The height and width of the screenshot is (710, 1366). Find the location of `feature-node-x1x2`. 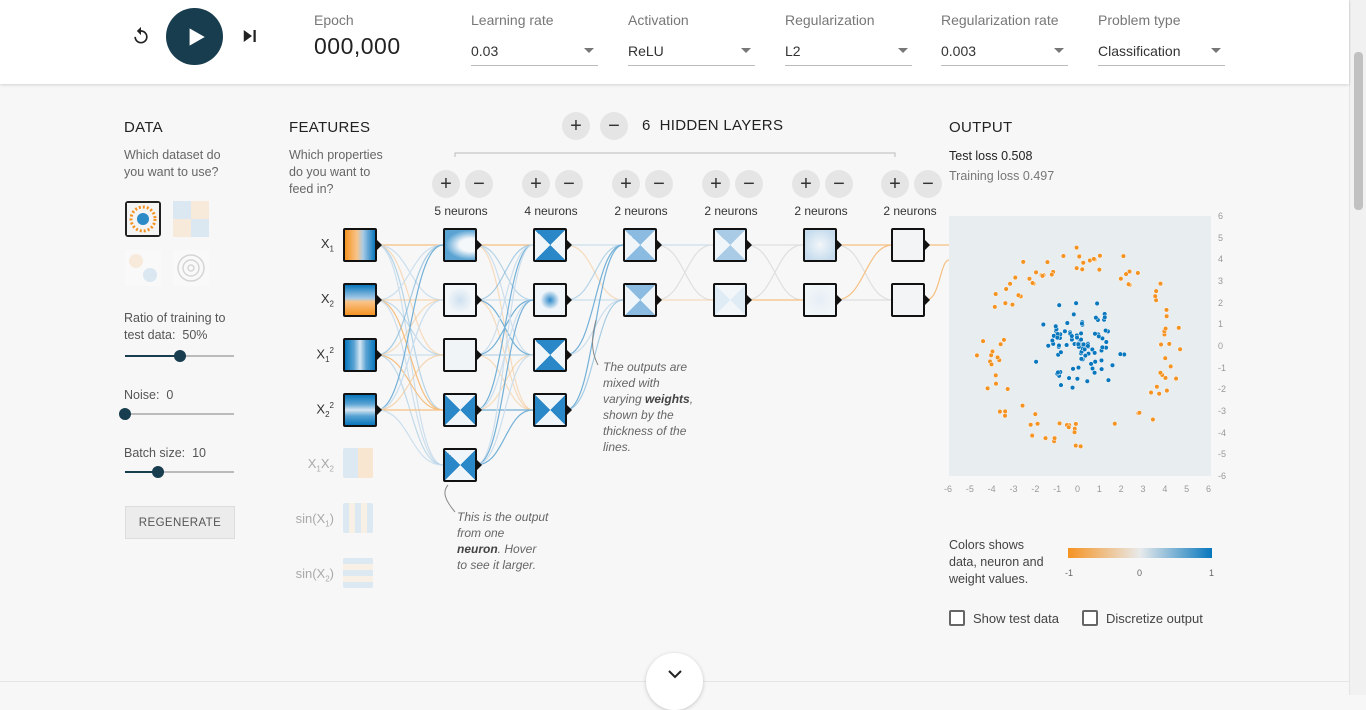

feature-node-x1x2 is located at coordinates (358, 463).